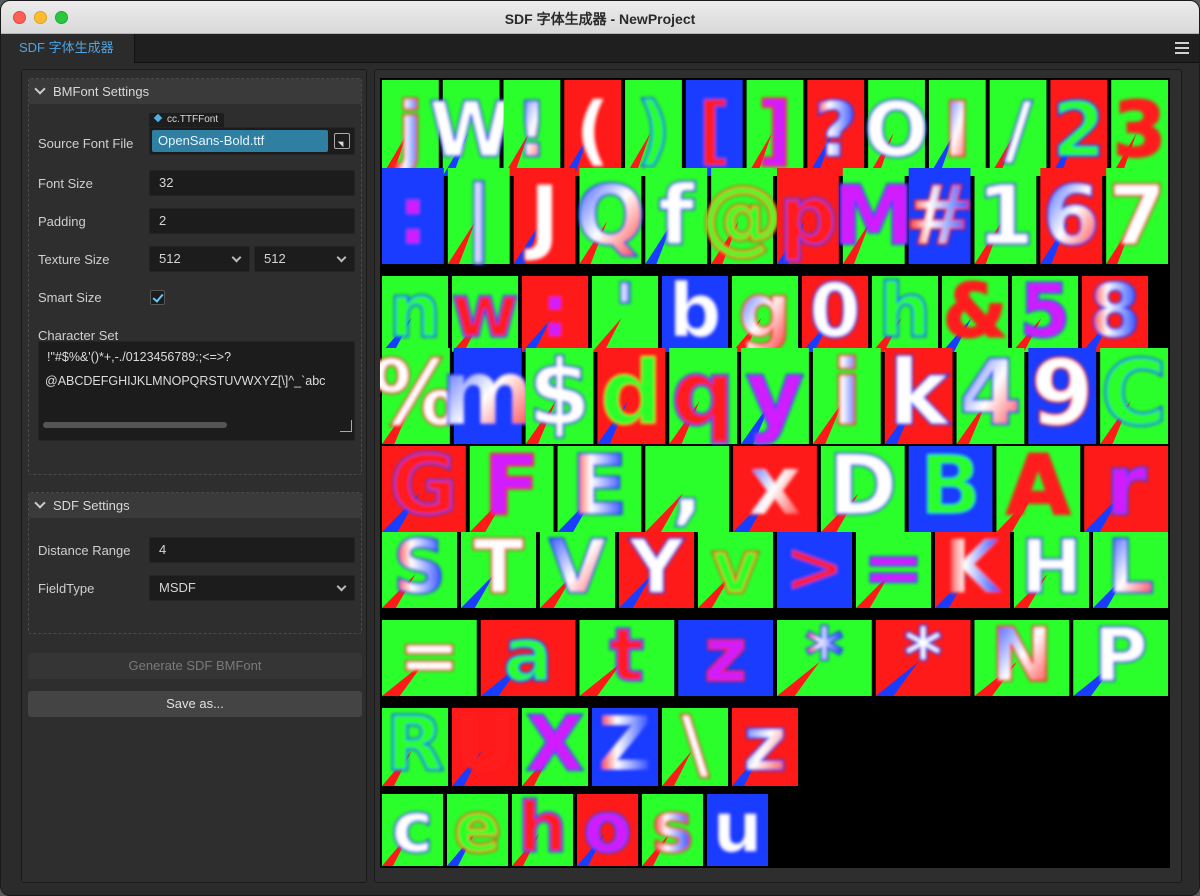  What do you see at coordinates (346, 426) in the screenshot?
I see `resize-handle-icon` at bounding box center [346, 426].